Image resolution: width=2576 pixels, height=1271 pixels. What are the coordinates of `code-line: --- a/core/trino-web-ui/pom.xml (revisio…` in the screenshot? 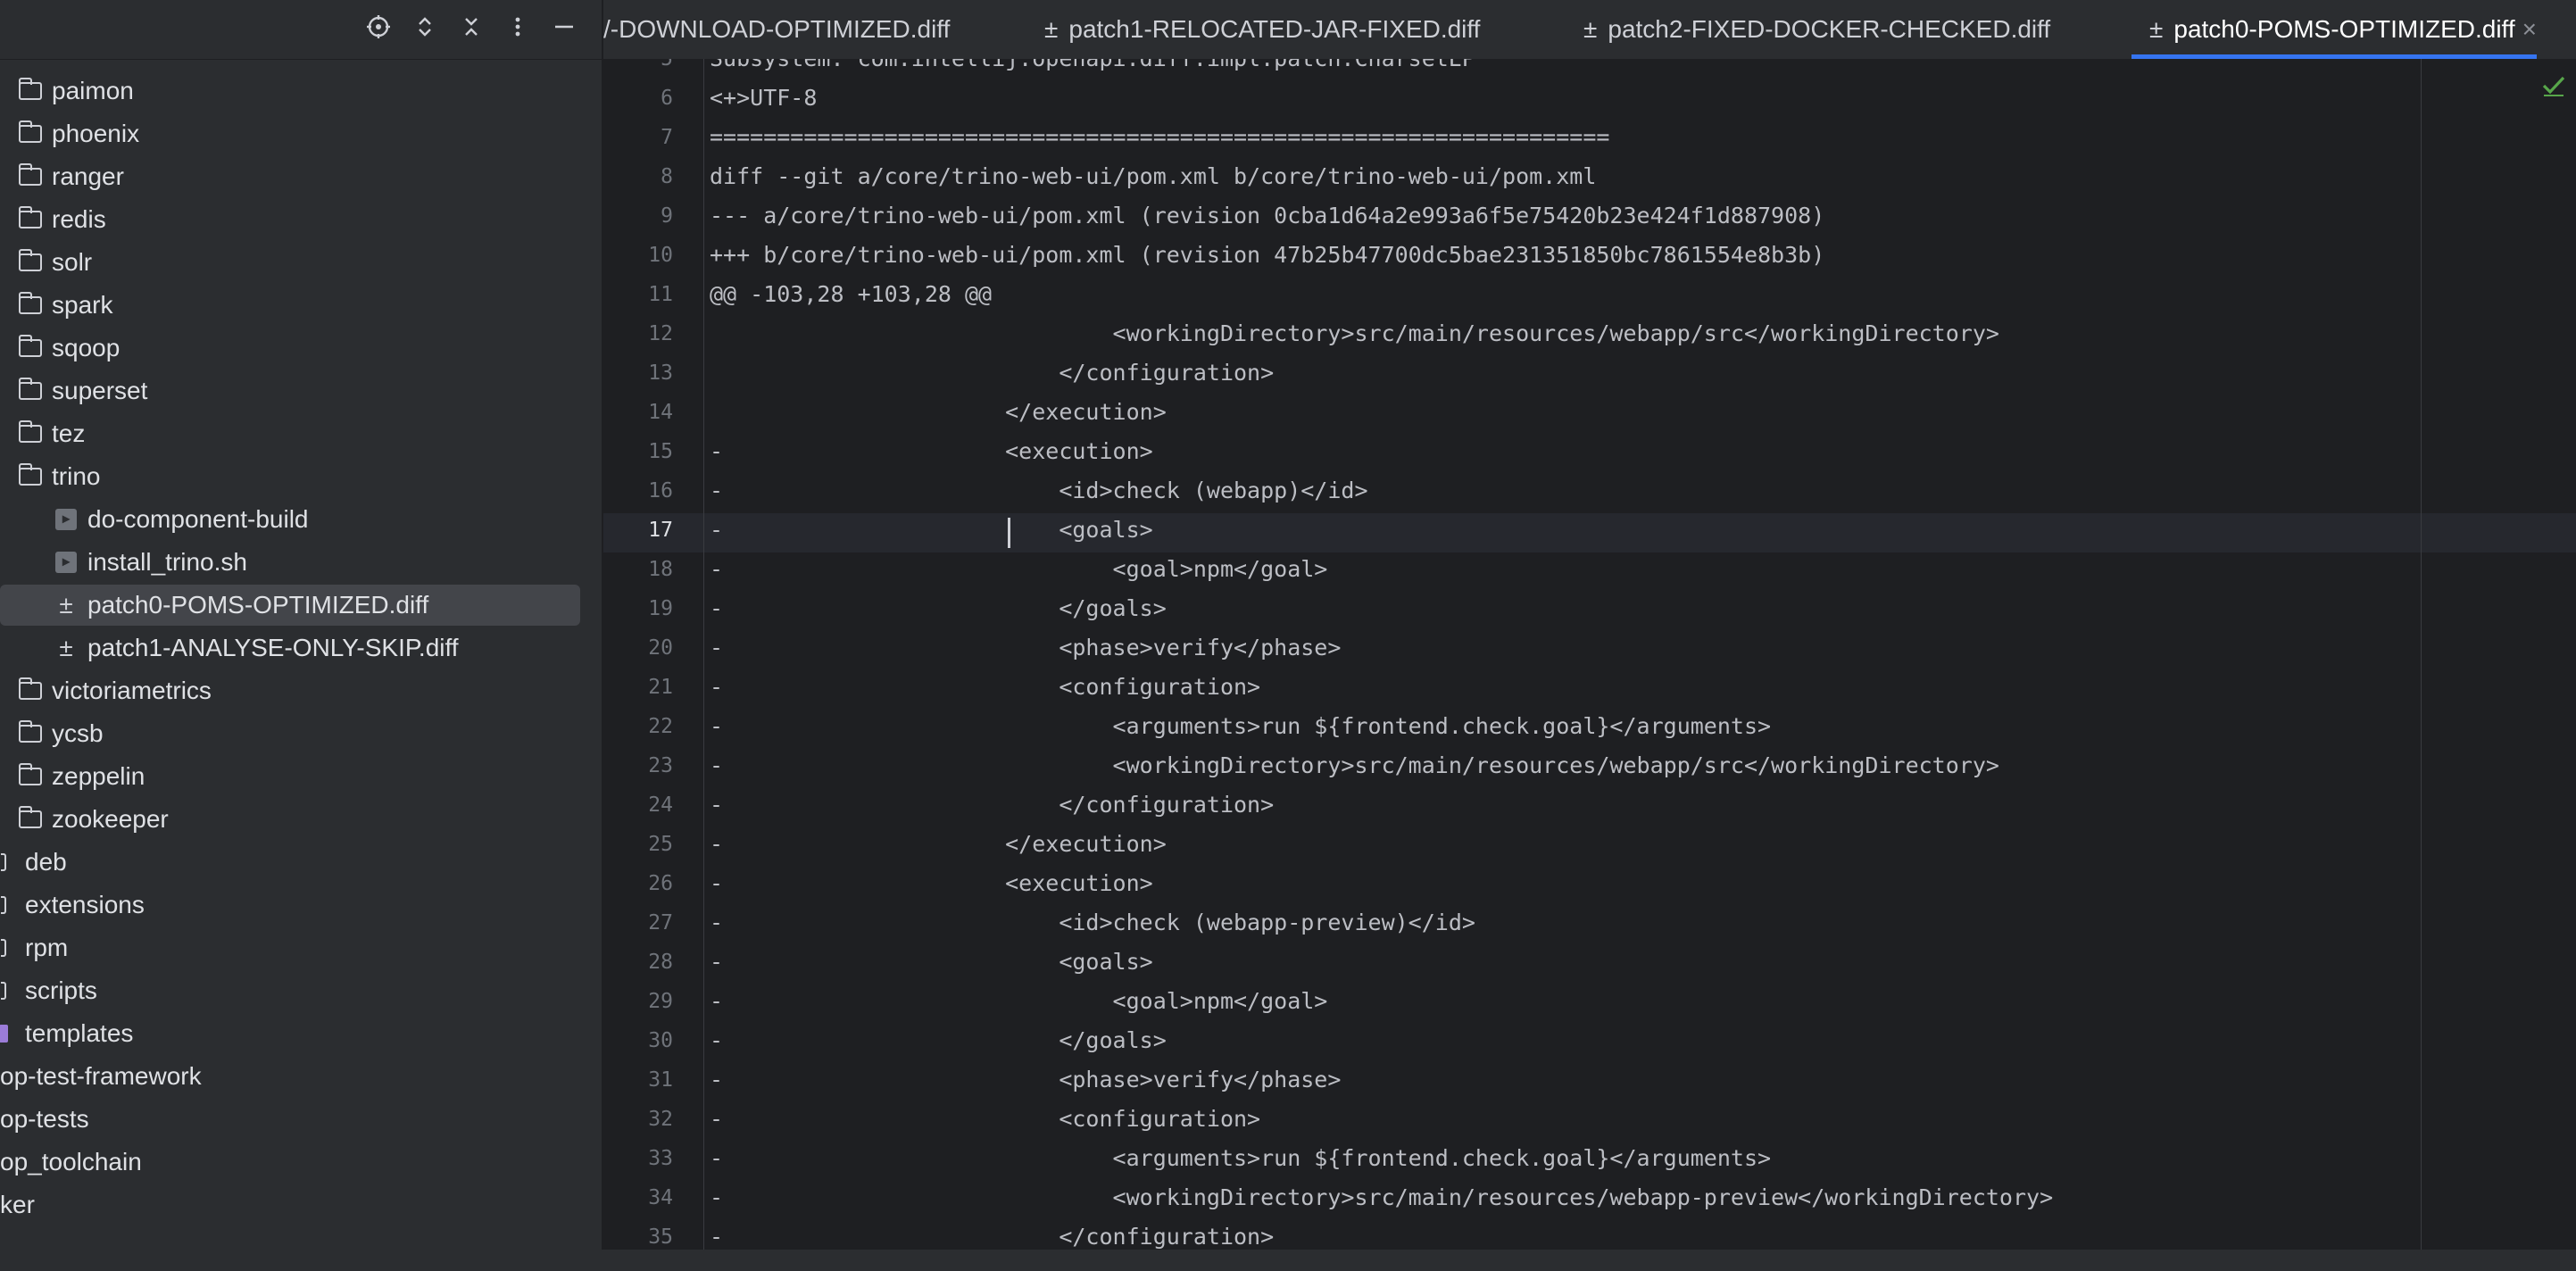 It's located at (1267, 216).